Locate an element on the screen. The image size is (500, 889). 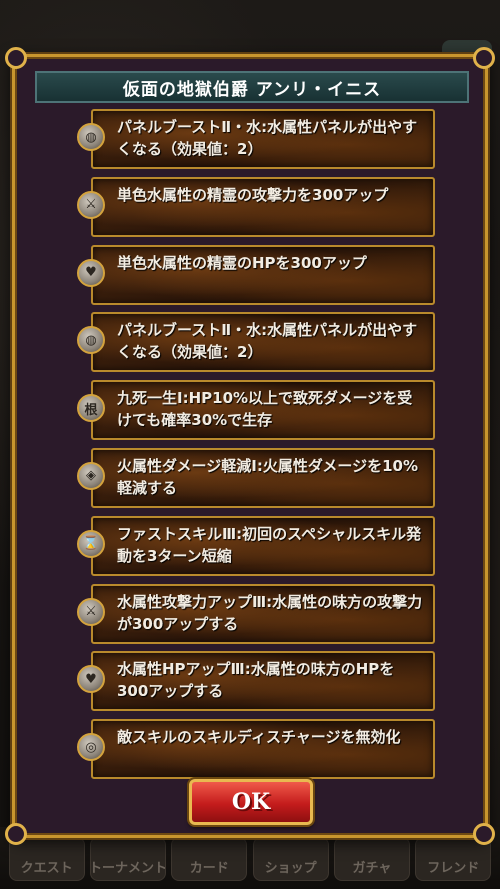
skill-plate: 単色水属性の精霊のHPを300アップ is located at coordinates (263, 274).